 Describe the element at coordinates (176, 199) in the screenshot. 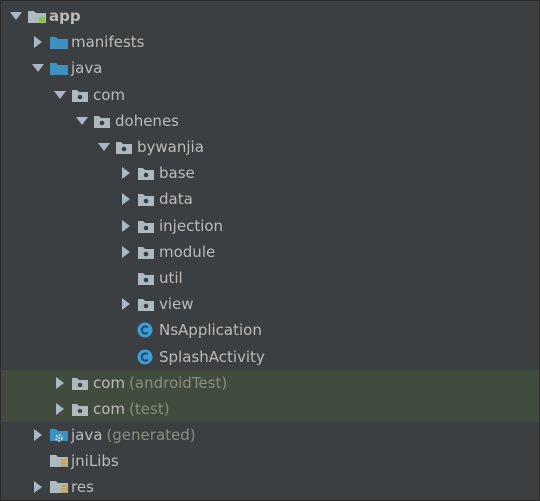

I see `tree-node-label: data` at that location.